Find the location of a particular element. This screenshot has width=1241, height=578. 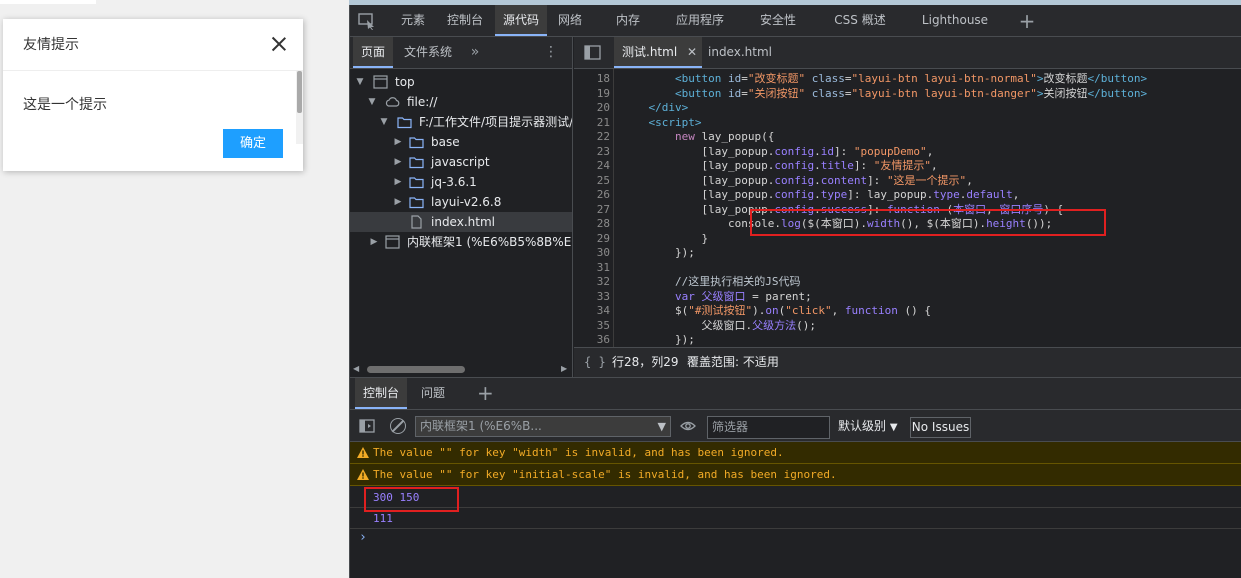

code-text: }); is located at coordinates (658, 339).